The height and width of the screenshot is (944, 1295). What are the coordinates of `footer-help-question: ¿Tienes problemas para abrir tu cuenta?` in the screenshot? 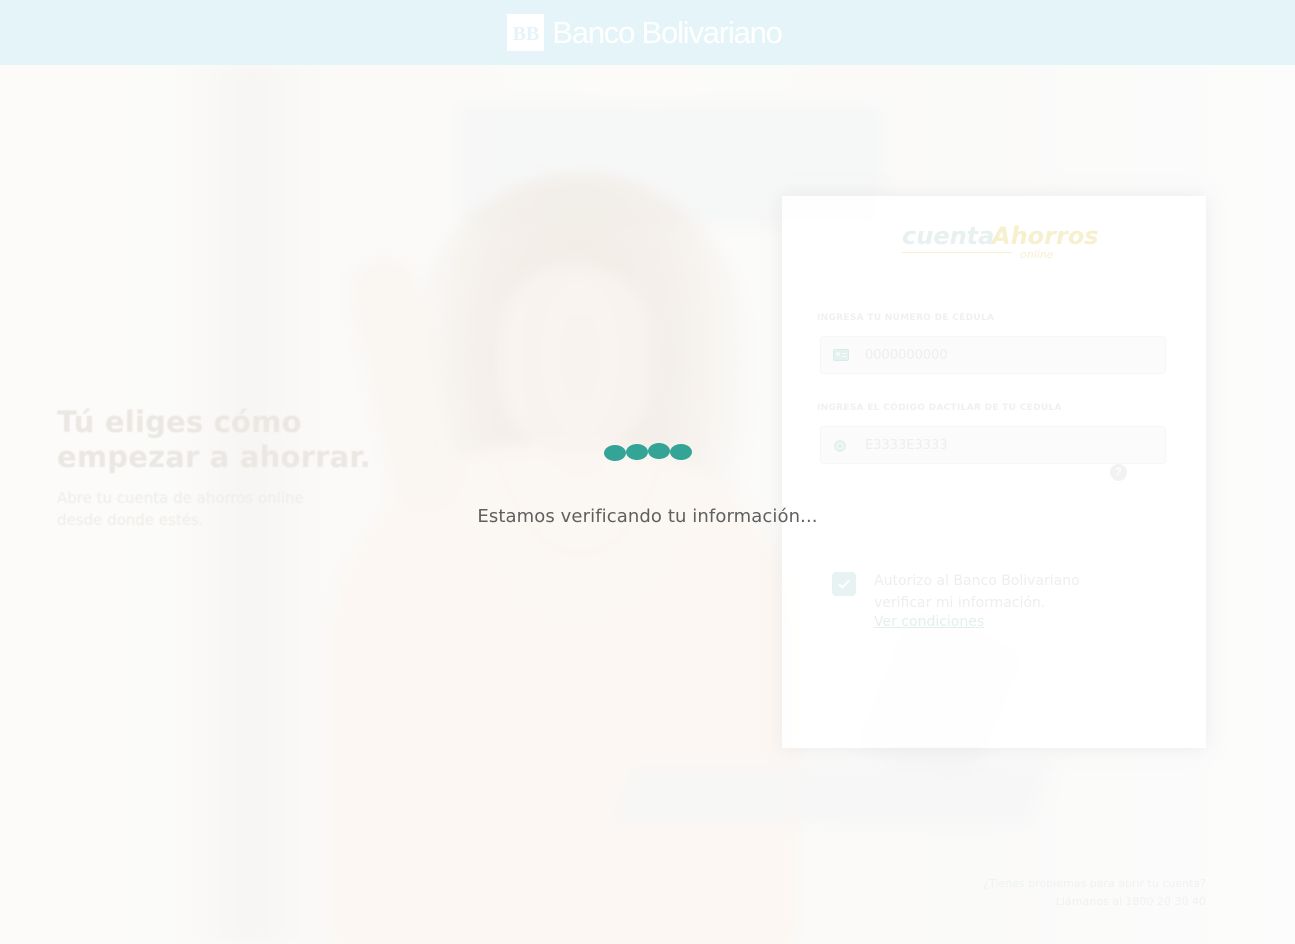 It's located at (1094, 884).